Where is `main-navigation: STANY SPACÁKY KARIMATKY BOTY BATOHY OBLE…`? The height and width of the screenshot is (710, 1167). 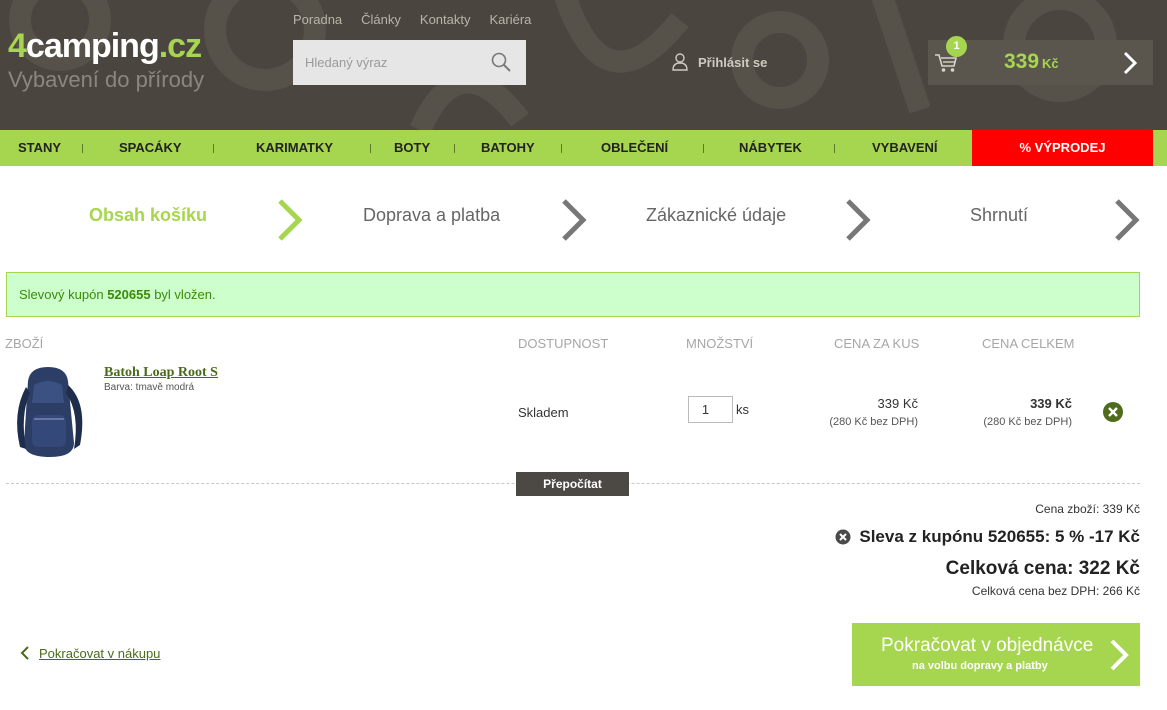
main-navigation: STANY SPACÁKY KARIMATKY BOTY BATOHY OBLE… is located at coordinates (583, 148).